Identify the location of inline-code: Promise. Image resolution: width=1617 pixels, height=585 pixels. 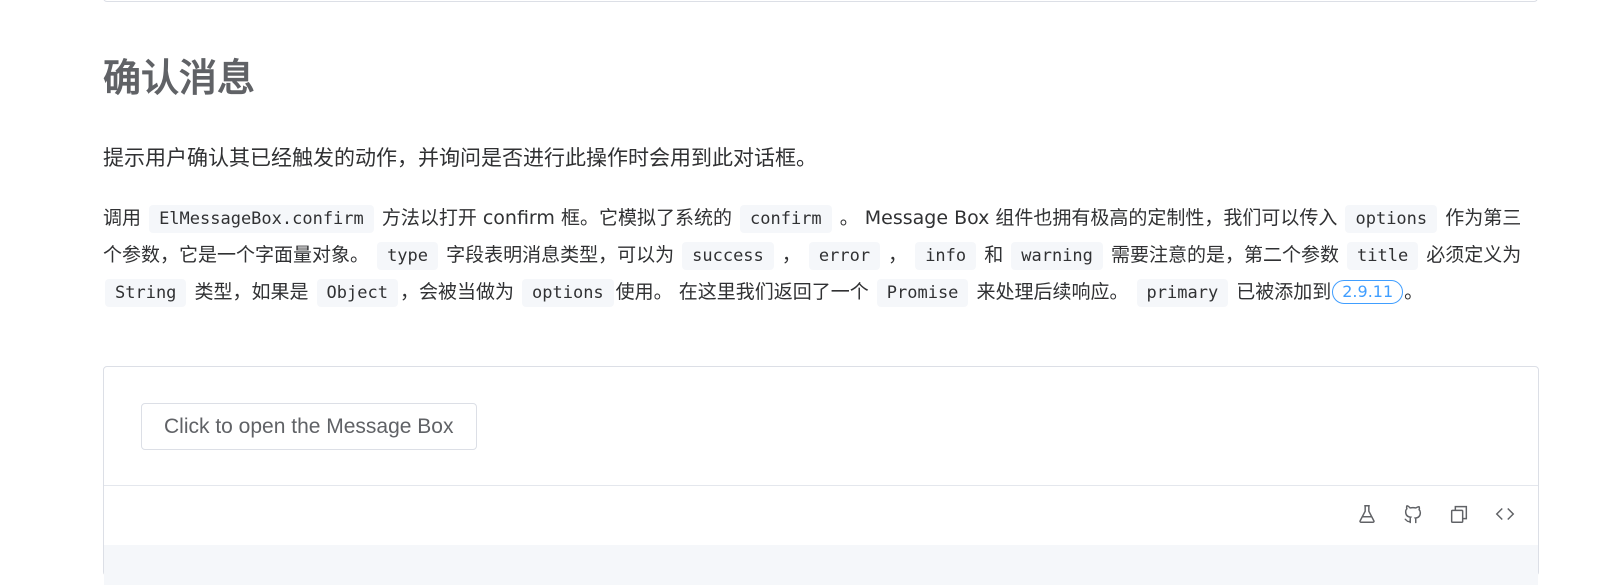
(922, 293).